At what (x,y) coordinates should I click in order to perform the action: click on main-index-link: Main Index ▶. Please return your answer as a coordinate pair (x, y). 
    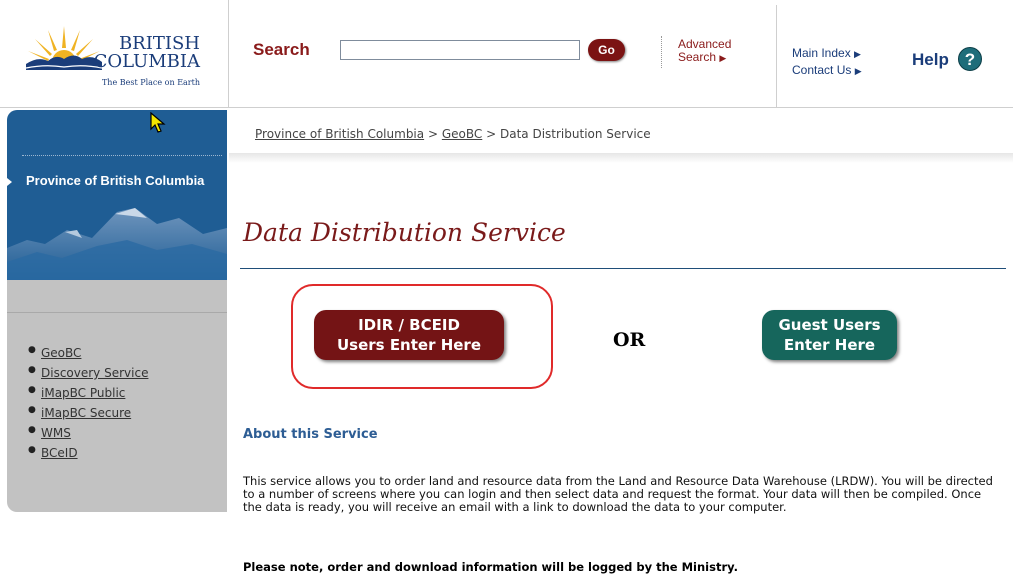
    Looking at the image, I should click on (826, 53).